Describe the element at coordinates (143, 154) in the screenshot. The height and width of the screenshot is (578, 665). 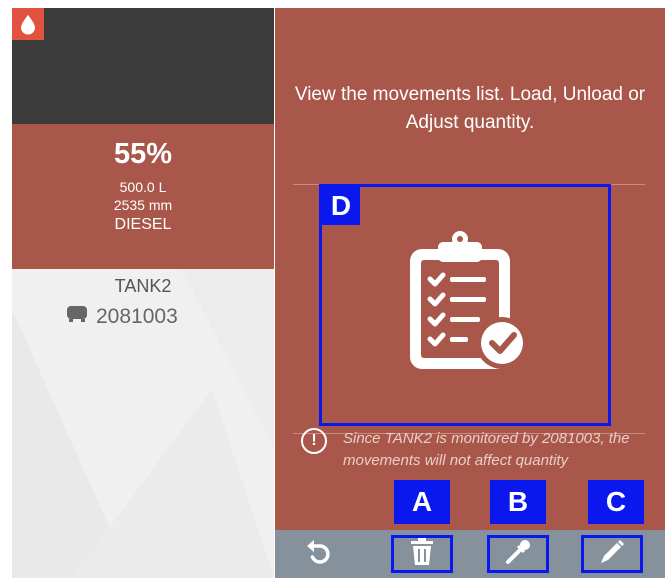
I see `fill-percentage: 55%` at that location.